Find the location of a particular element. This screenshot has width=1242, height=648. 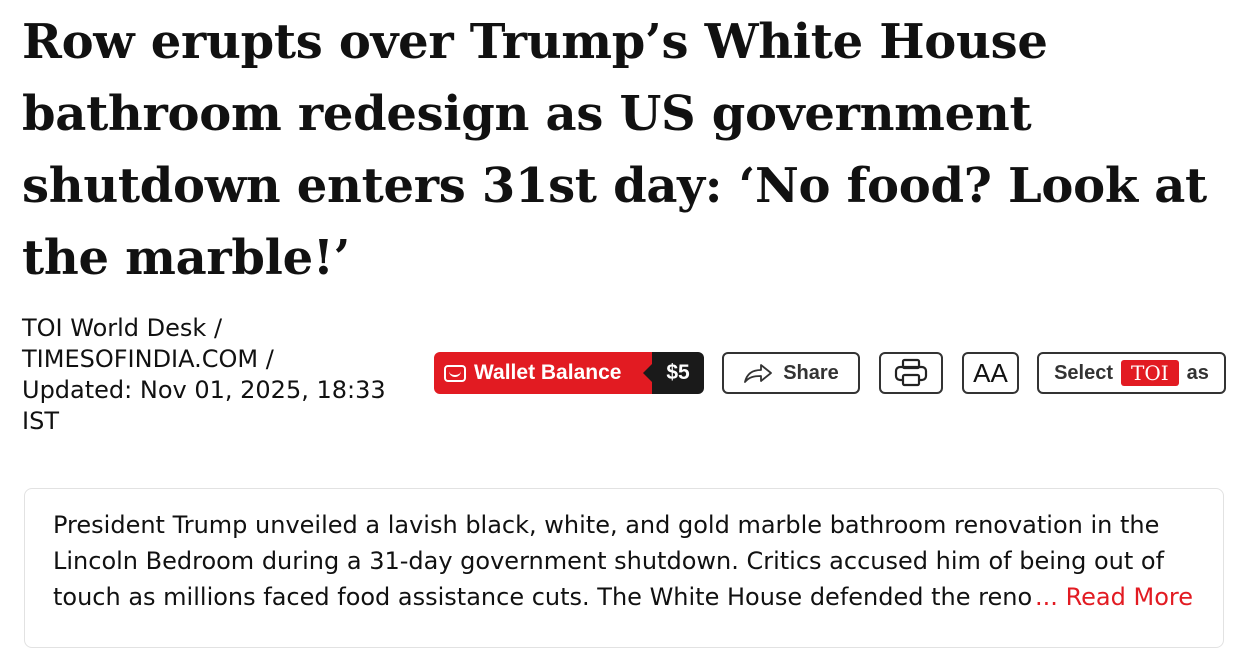

share-label: Share is located at coordinates (811, 372).